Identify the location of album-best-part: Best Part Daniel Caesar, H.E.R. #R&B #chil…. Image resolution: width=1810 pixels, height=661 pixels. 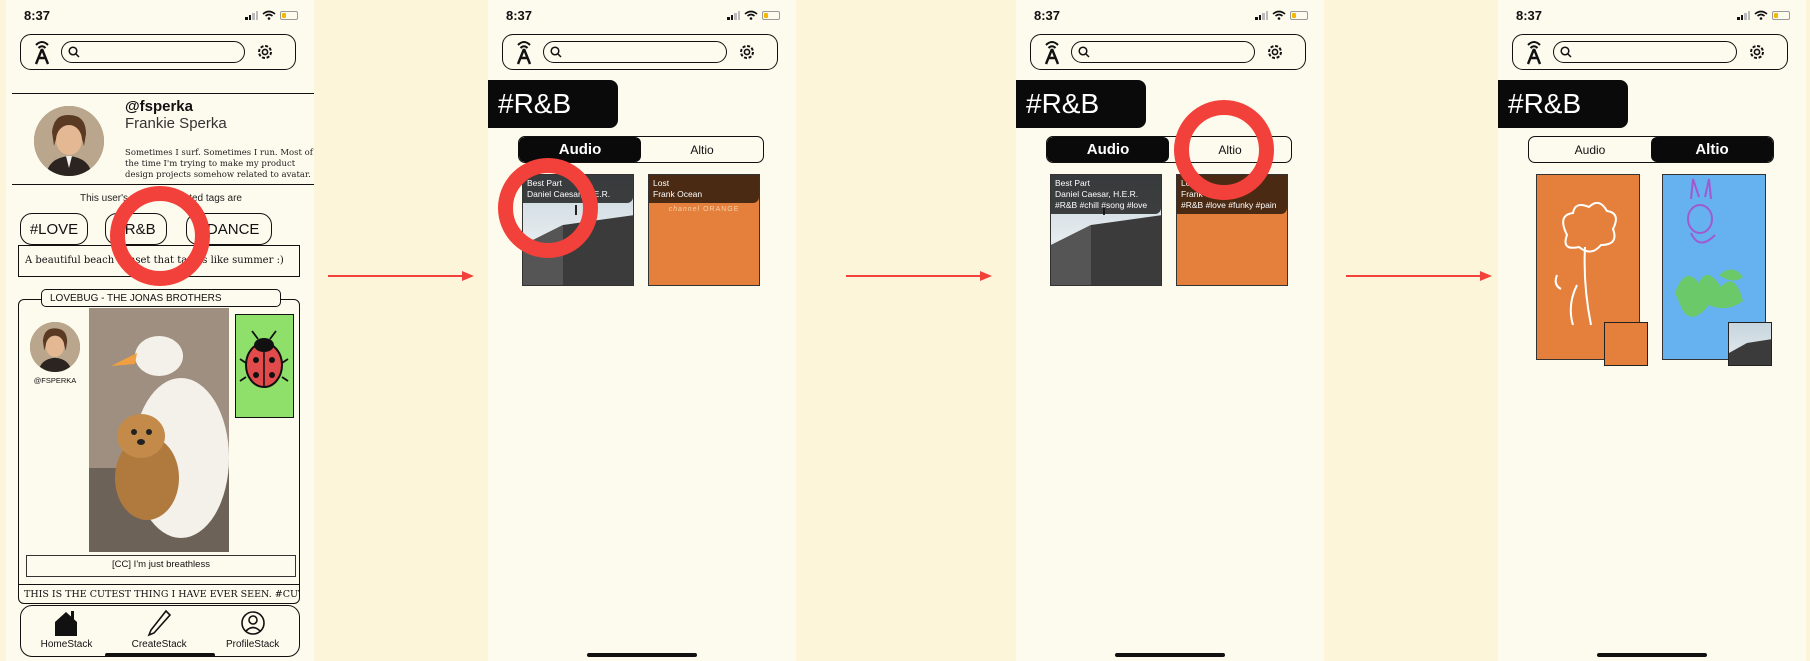
(1106, 230).